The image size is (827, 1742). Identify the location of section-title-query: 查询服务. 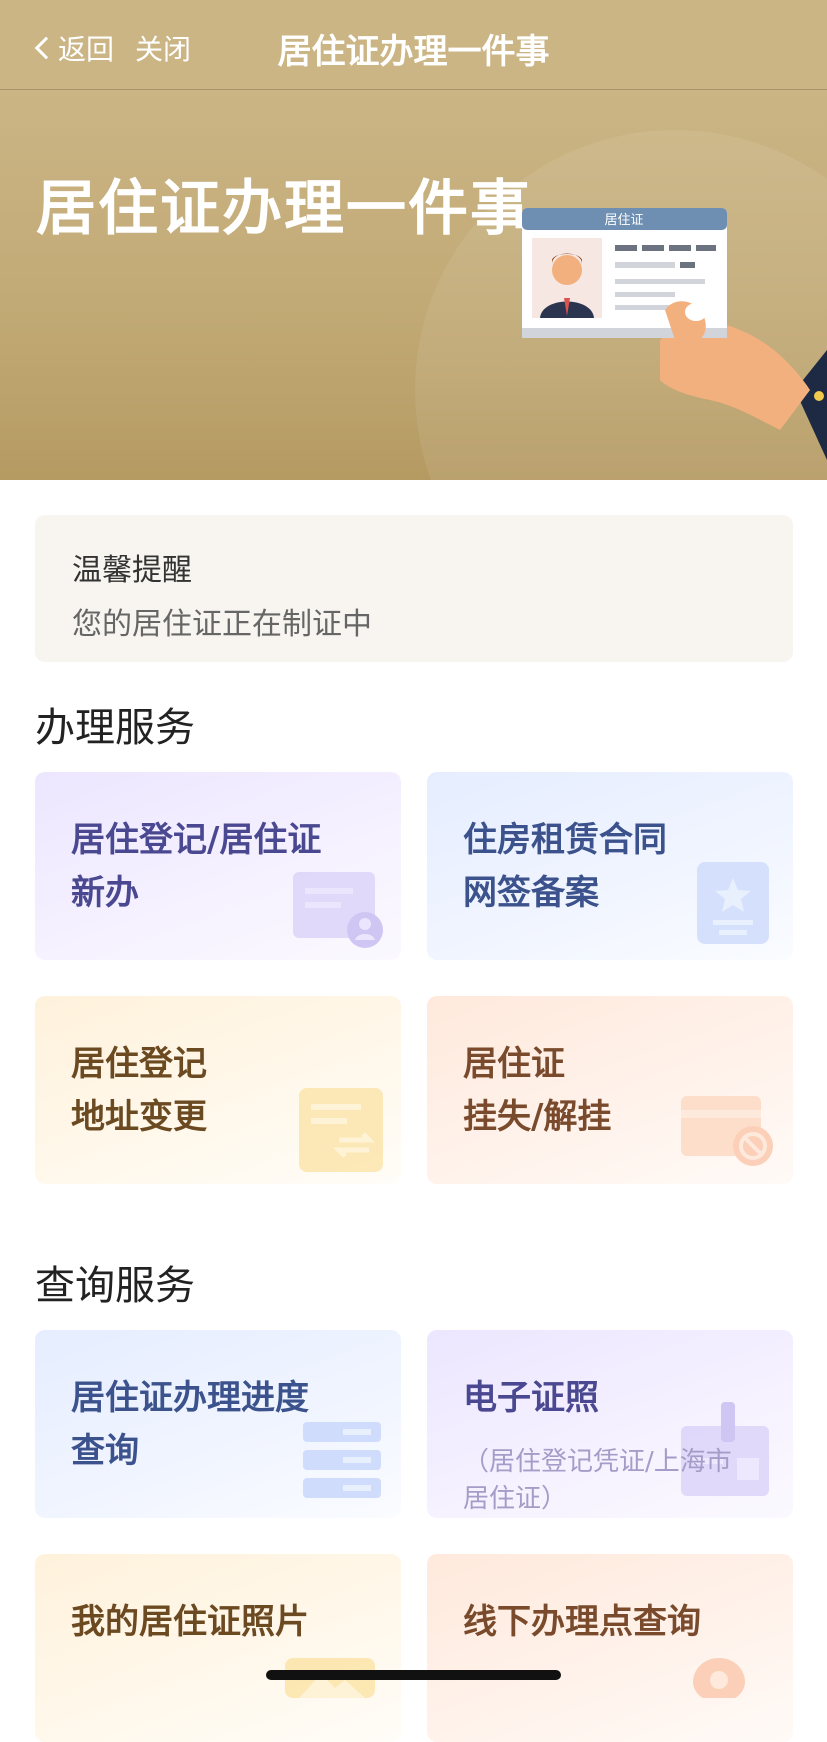
(115, 1286).